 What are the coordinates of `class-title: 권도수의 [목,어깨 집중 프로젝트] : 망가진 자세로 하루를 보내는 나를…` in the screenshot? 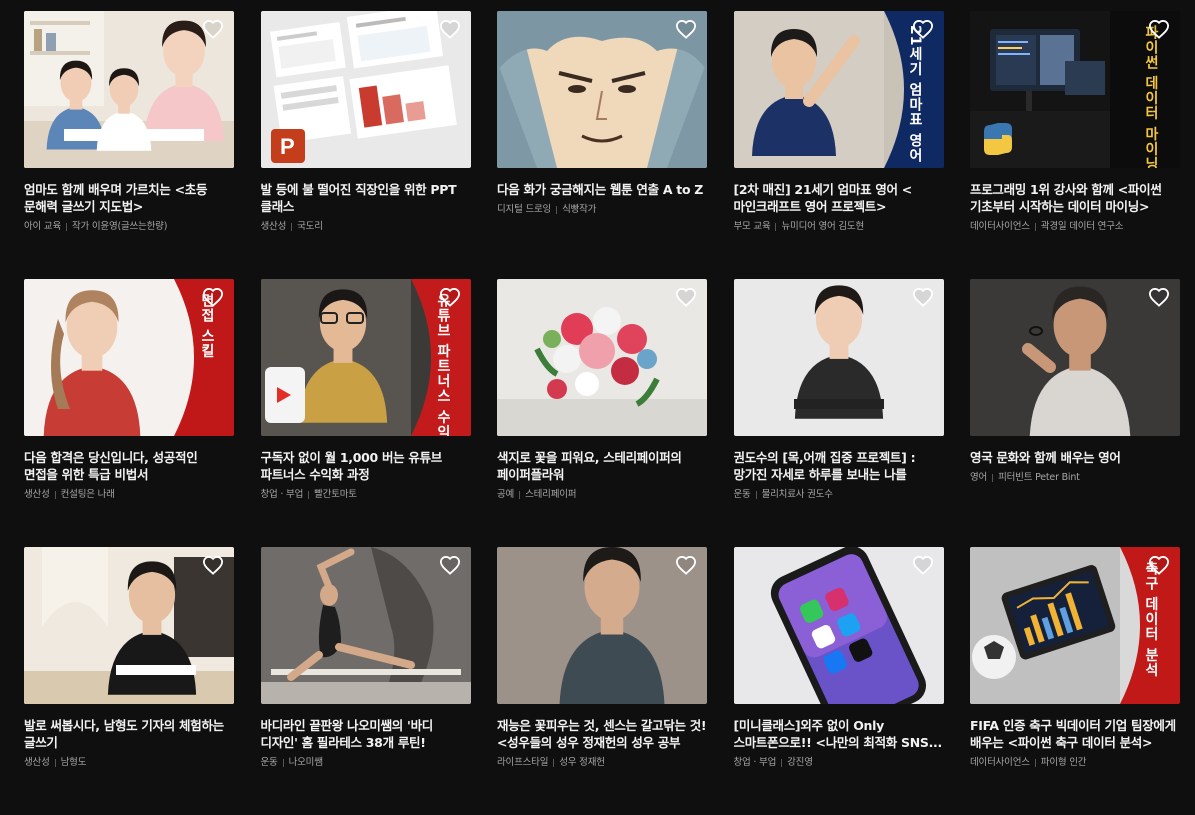 It's located at (839, 466).